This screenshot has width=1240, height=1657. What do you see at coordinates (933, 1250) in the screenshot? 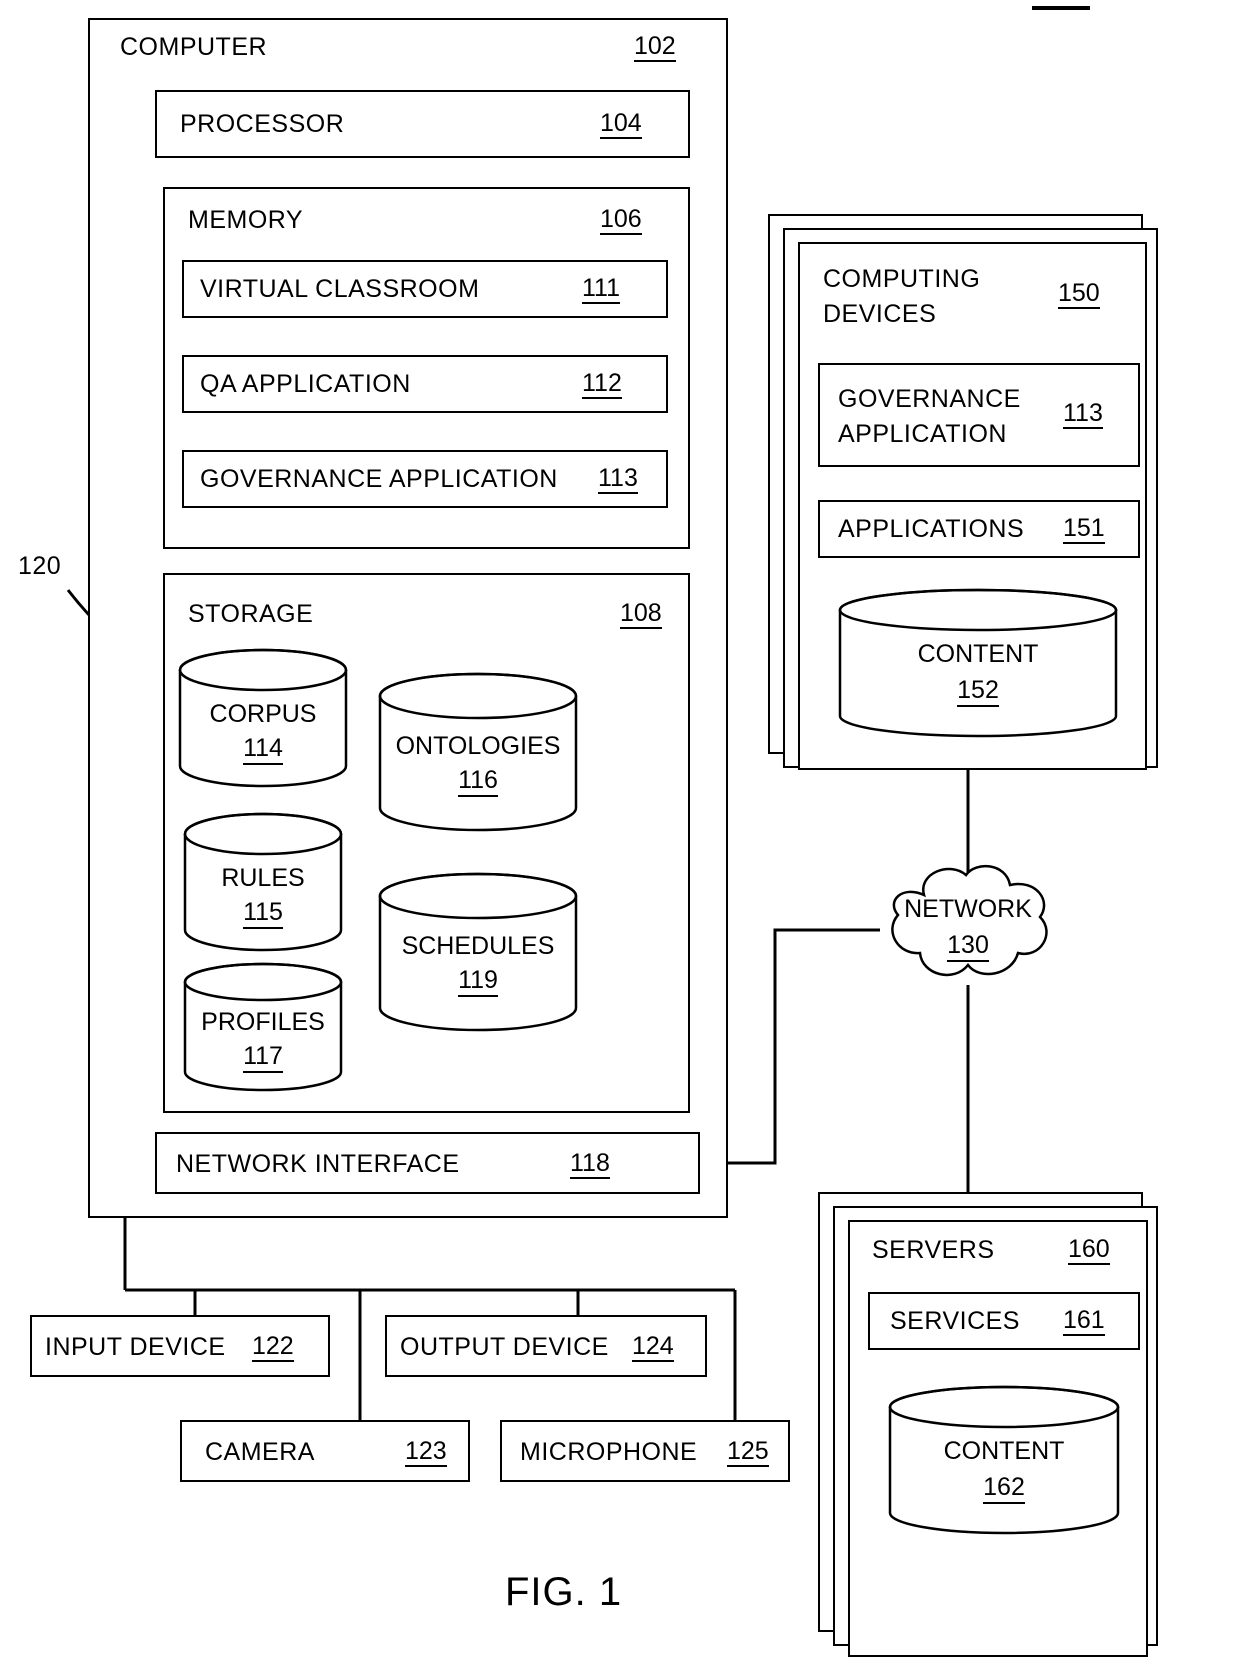
I see `servers-title: SERVERS` at bounding box center [933, 1250].